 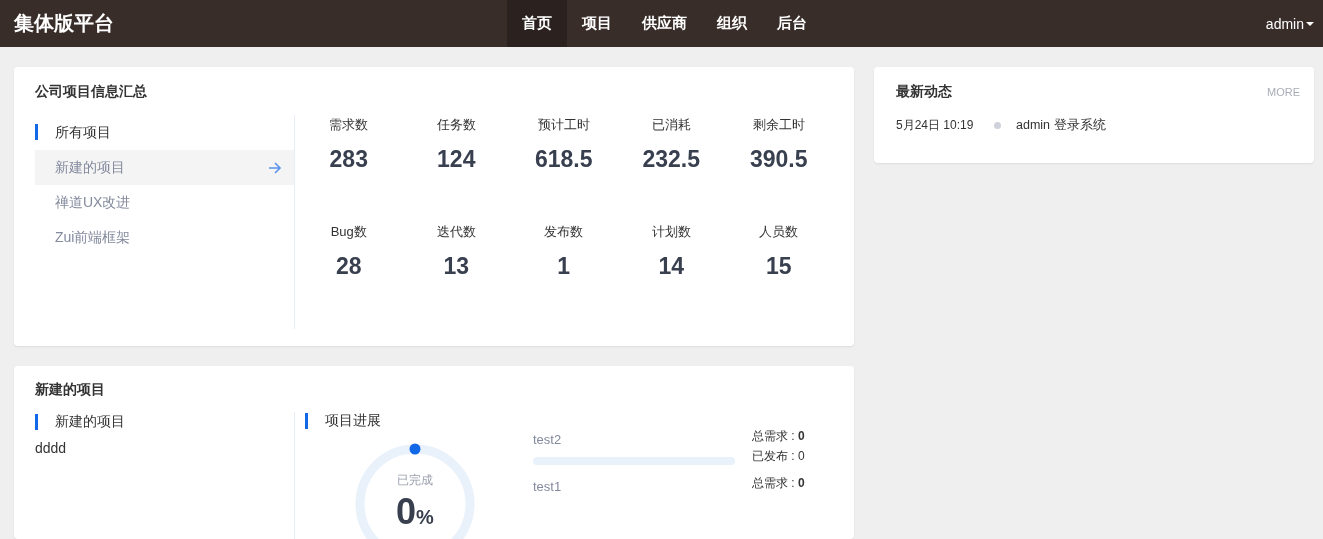 What do you see at coordinates (778, 159) in the screenshot?
I see `stat-value: 390.5` at bounding box center [778, 159].